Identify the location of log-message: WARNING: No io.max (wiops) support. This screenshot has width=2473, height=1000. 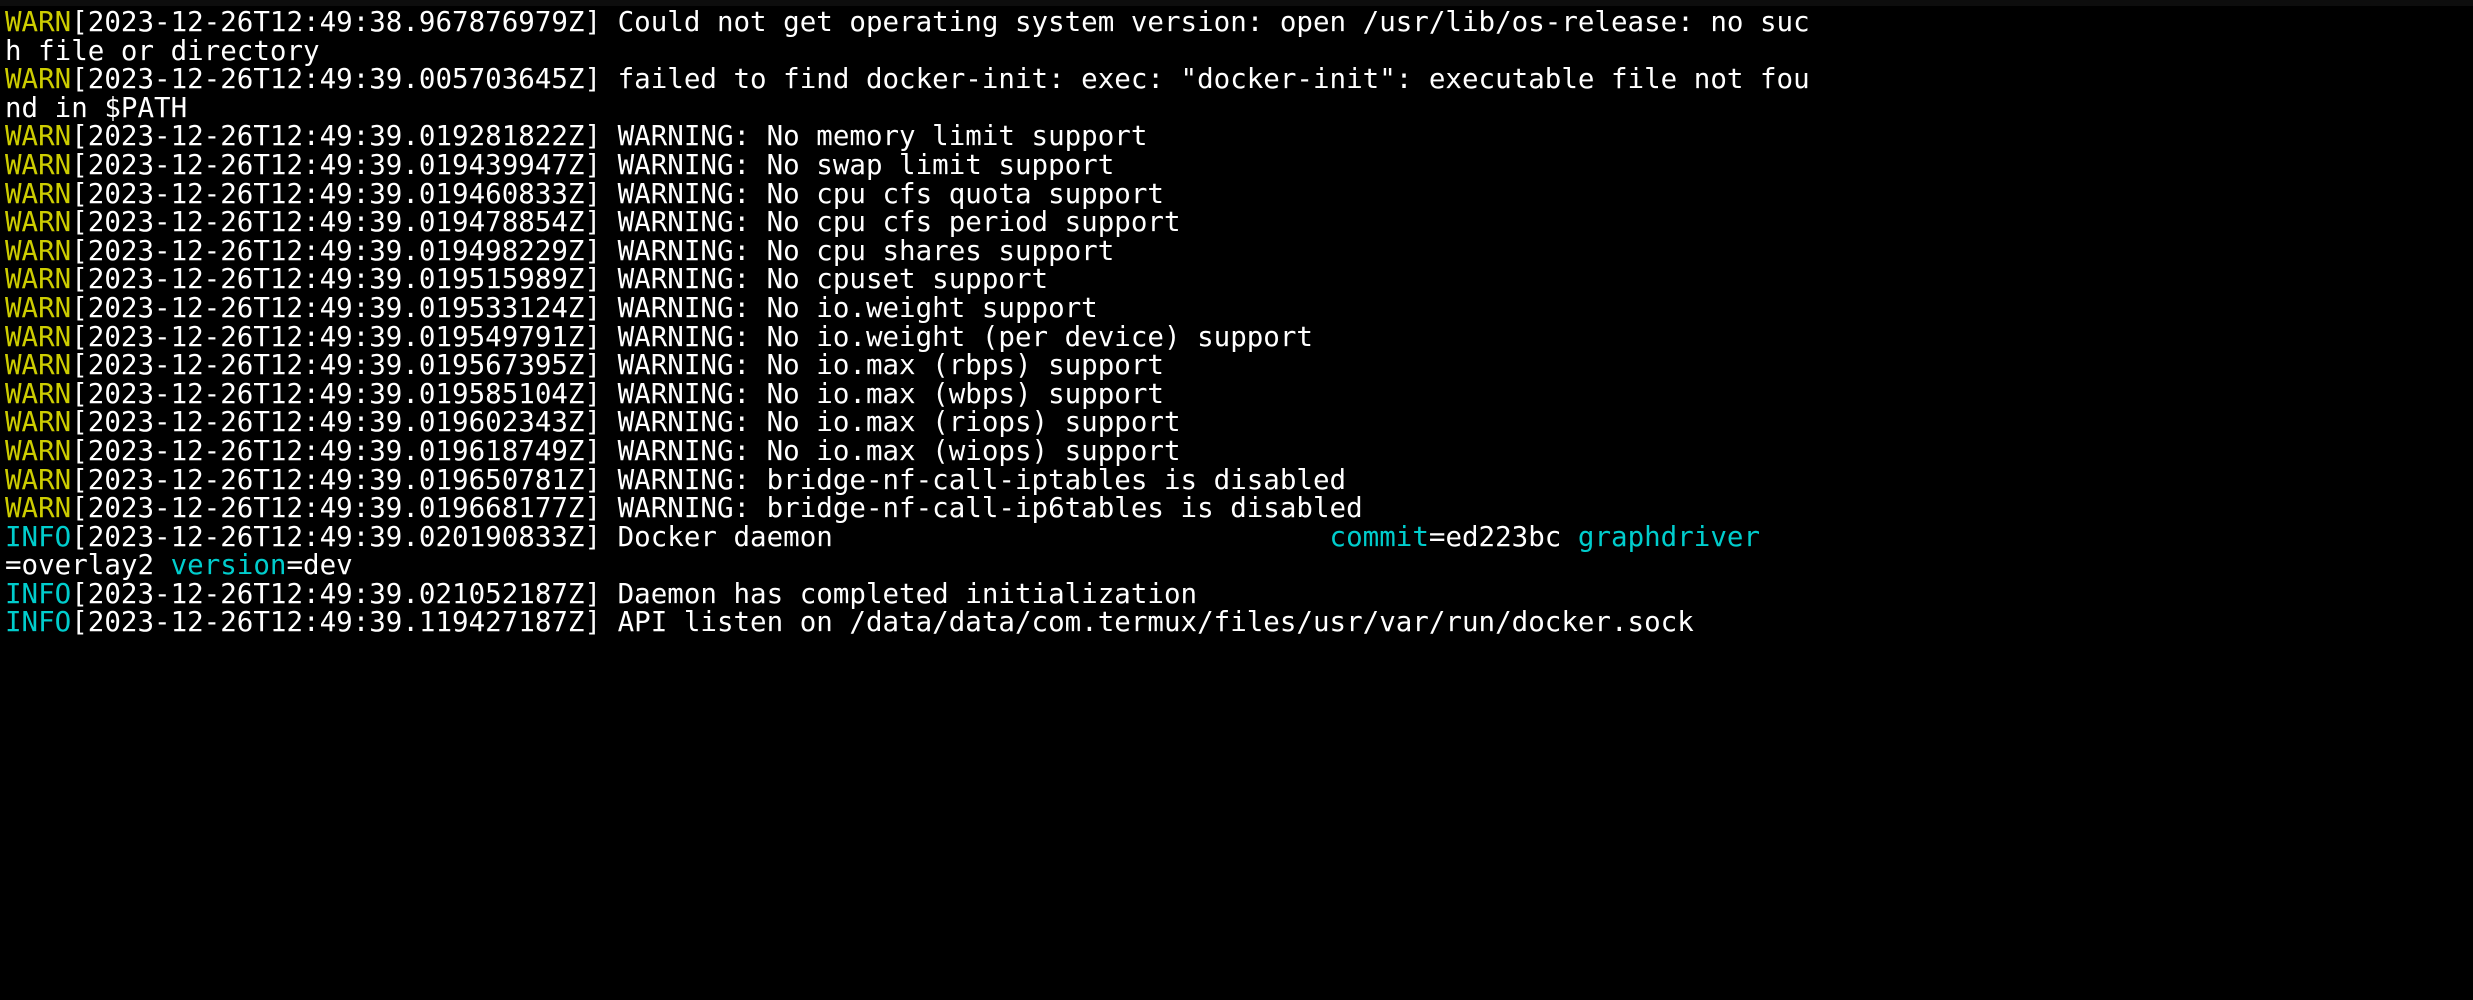
(891, 450).